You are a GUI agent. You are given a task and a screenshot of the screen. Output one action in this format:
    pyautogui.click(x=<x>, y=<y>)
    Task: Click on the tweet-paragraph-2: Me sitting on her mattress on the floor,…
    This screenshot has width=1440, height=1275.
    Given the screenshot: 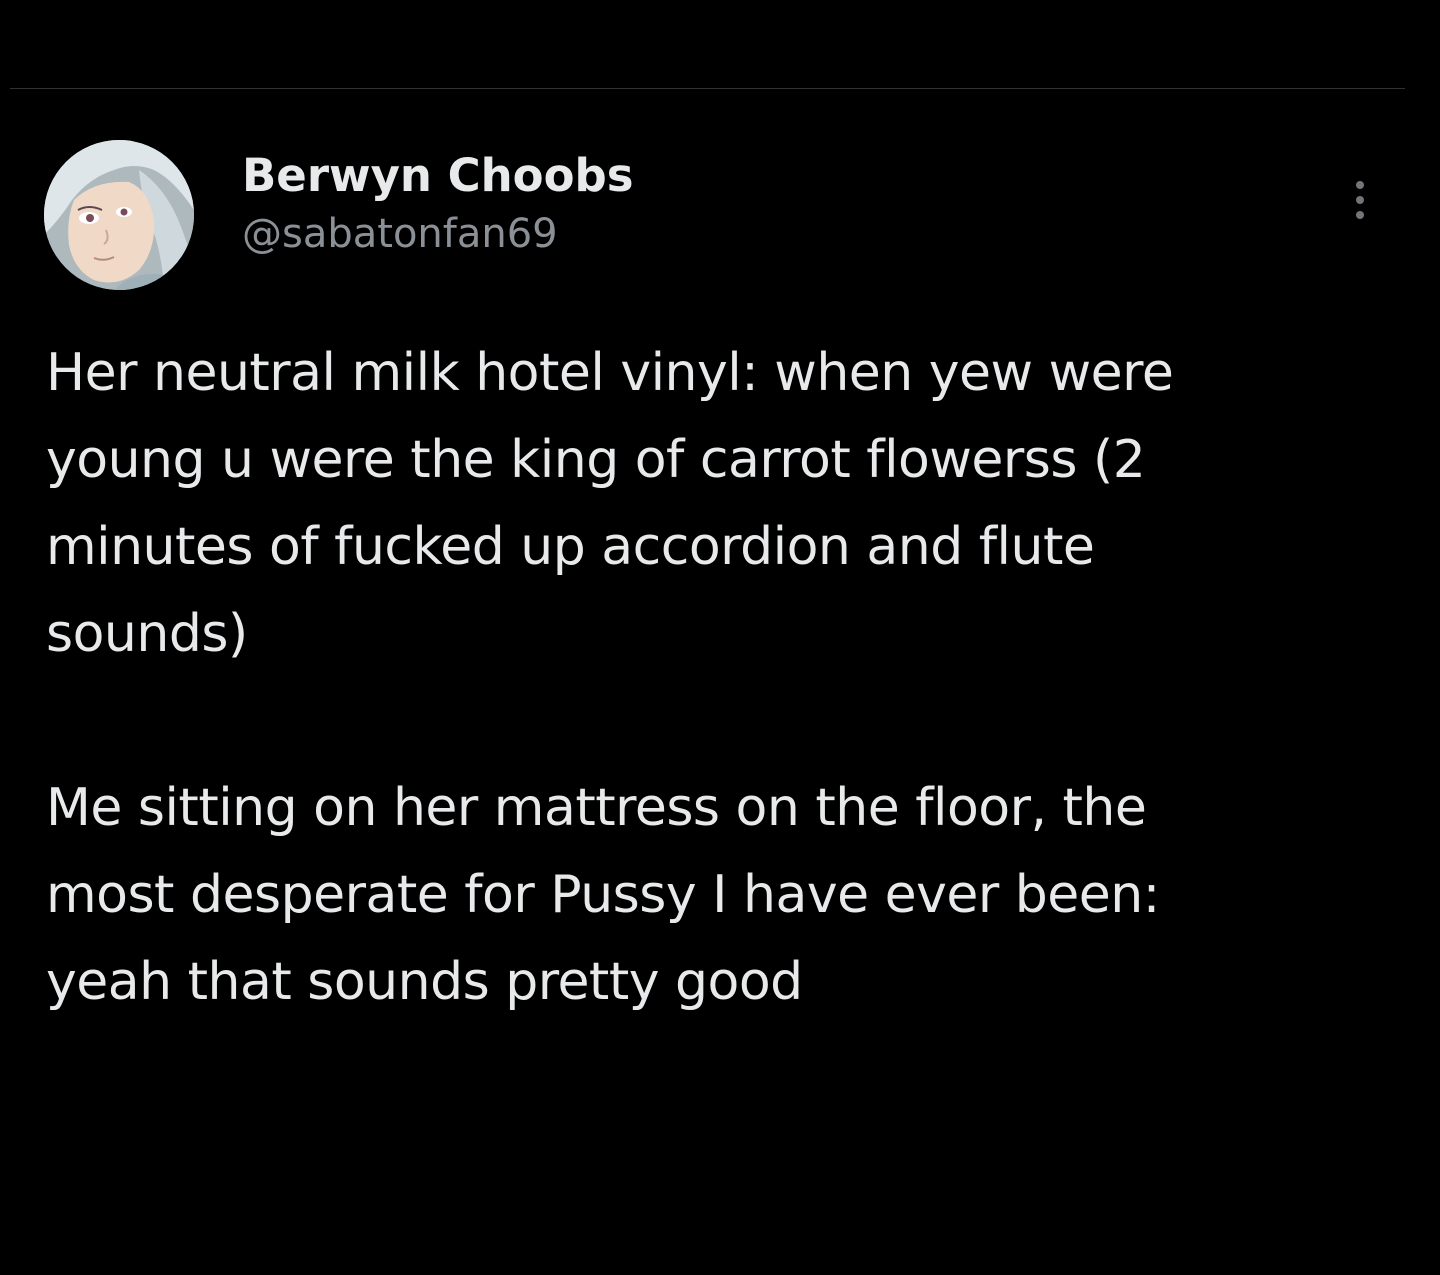 What is the action you would take?
    pyautogui.click(x=603, y=895)
    